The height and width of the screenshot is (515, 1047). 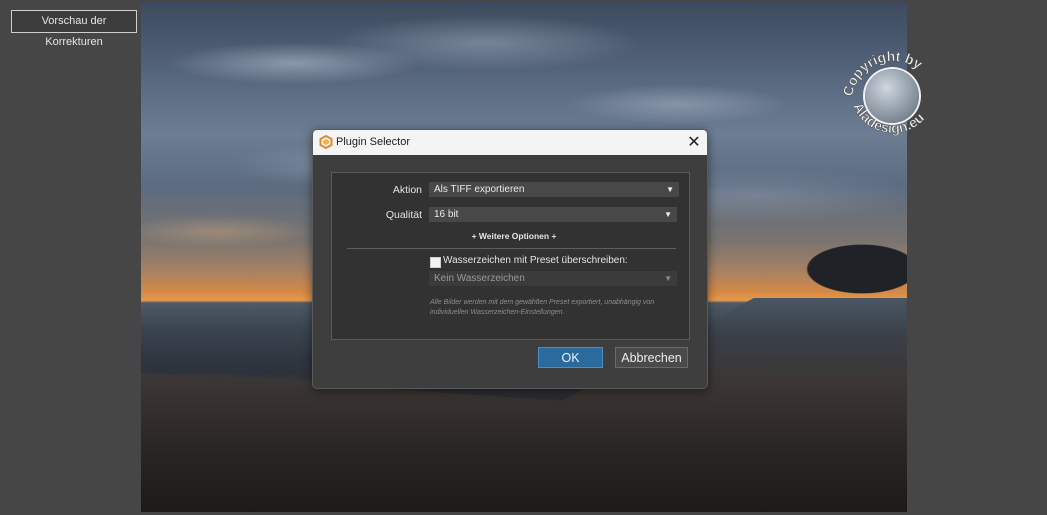 What do you see at coordinates (446, 214) in the screenshot?
I see `quality-select-value: 16 bit` at bounding box center [446, 214].